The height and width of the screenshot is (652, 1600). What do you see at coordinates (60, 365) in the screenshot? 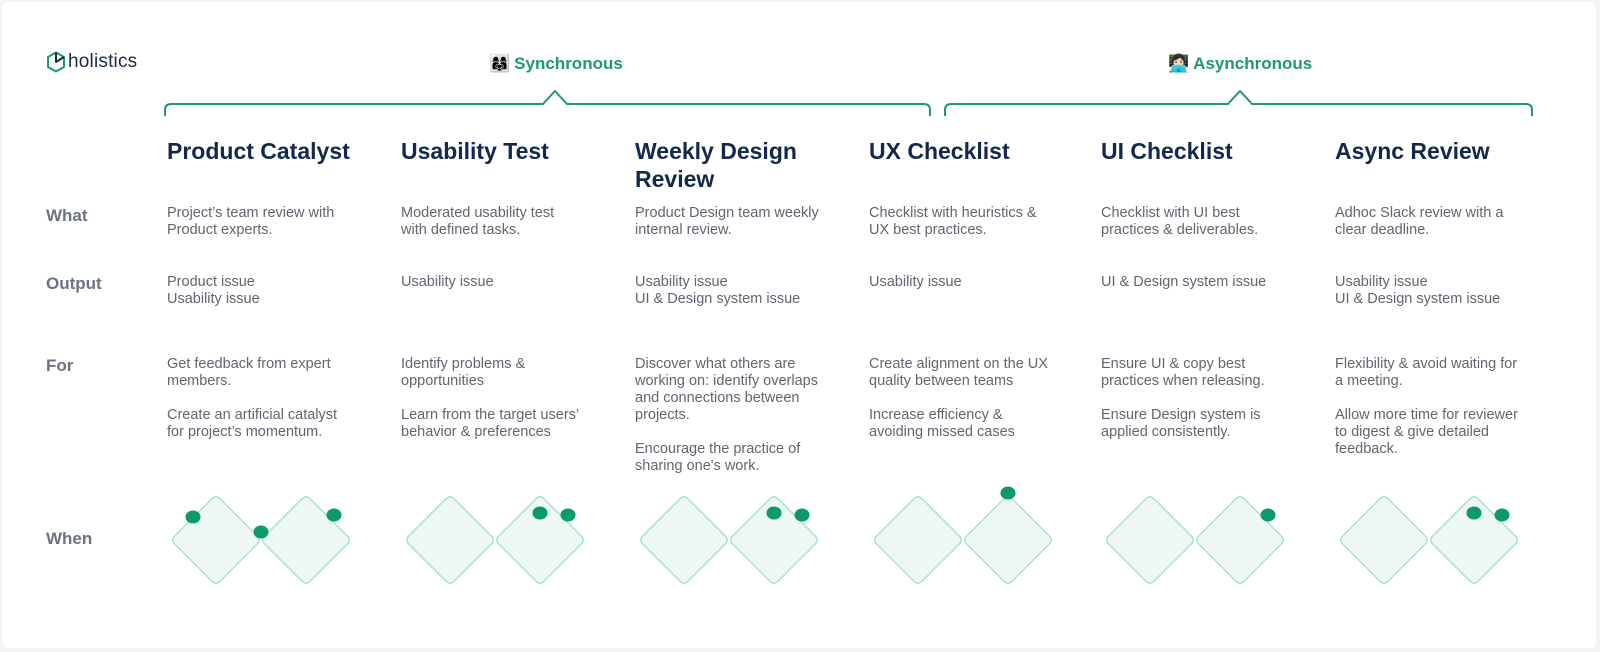
I see `row-label-for: For` at bounding box center [60, 365].